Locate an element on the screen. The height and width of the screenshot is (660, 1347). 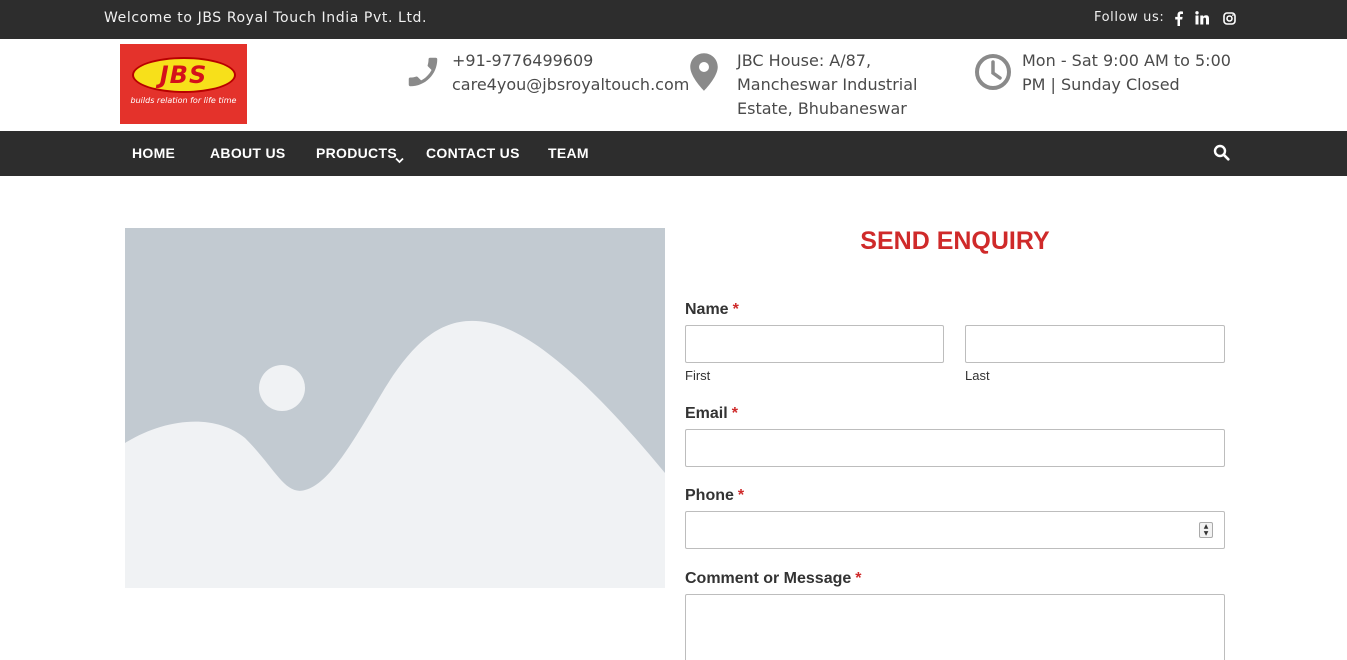
instagram-icon is located at coordinates (1229, 18).